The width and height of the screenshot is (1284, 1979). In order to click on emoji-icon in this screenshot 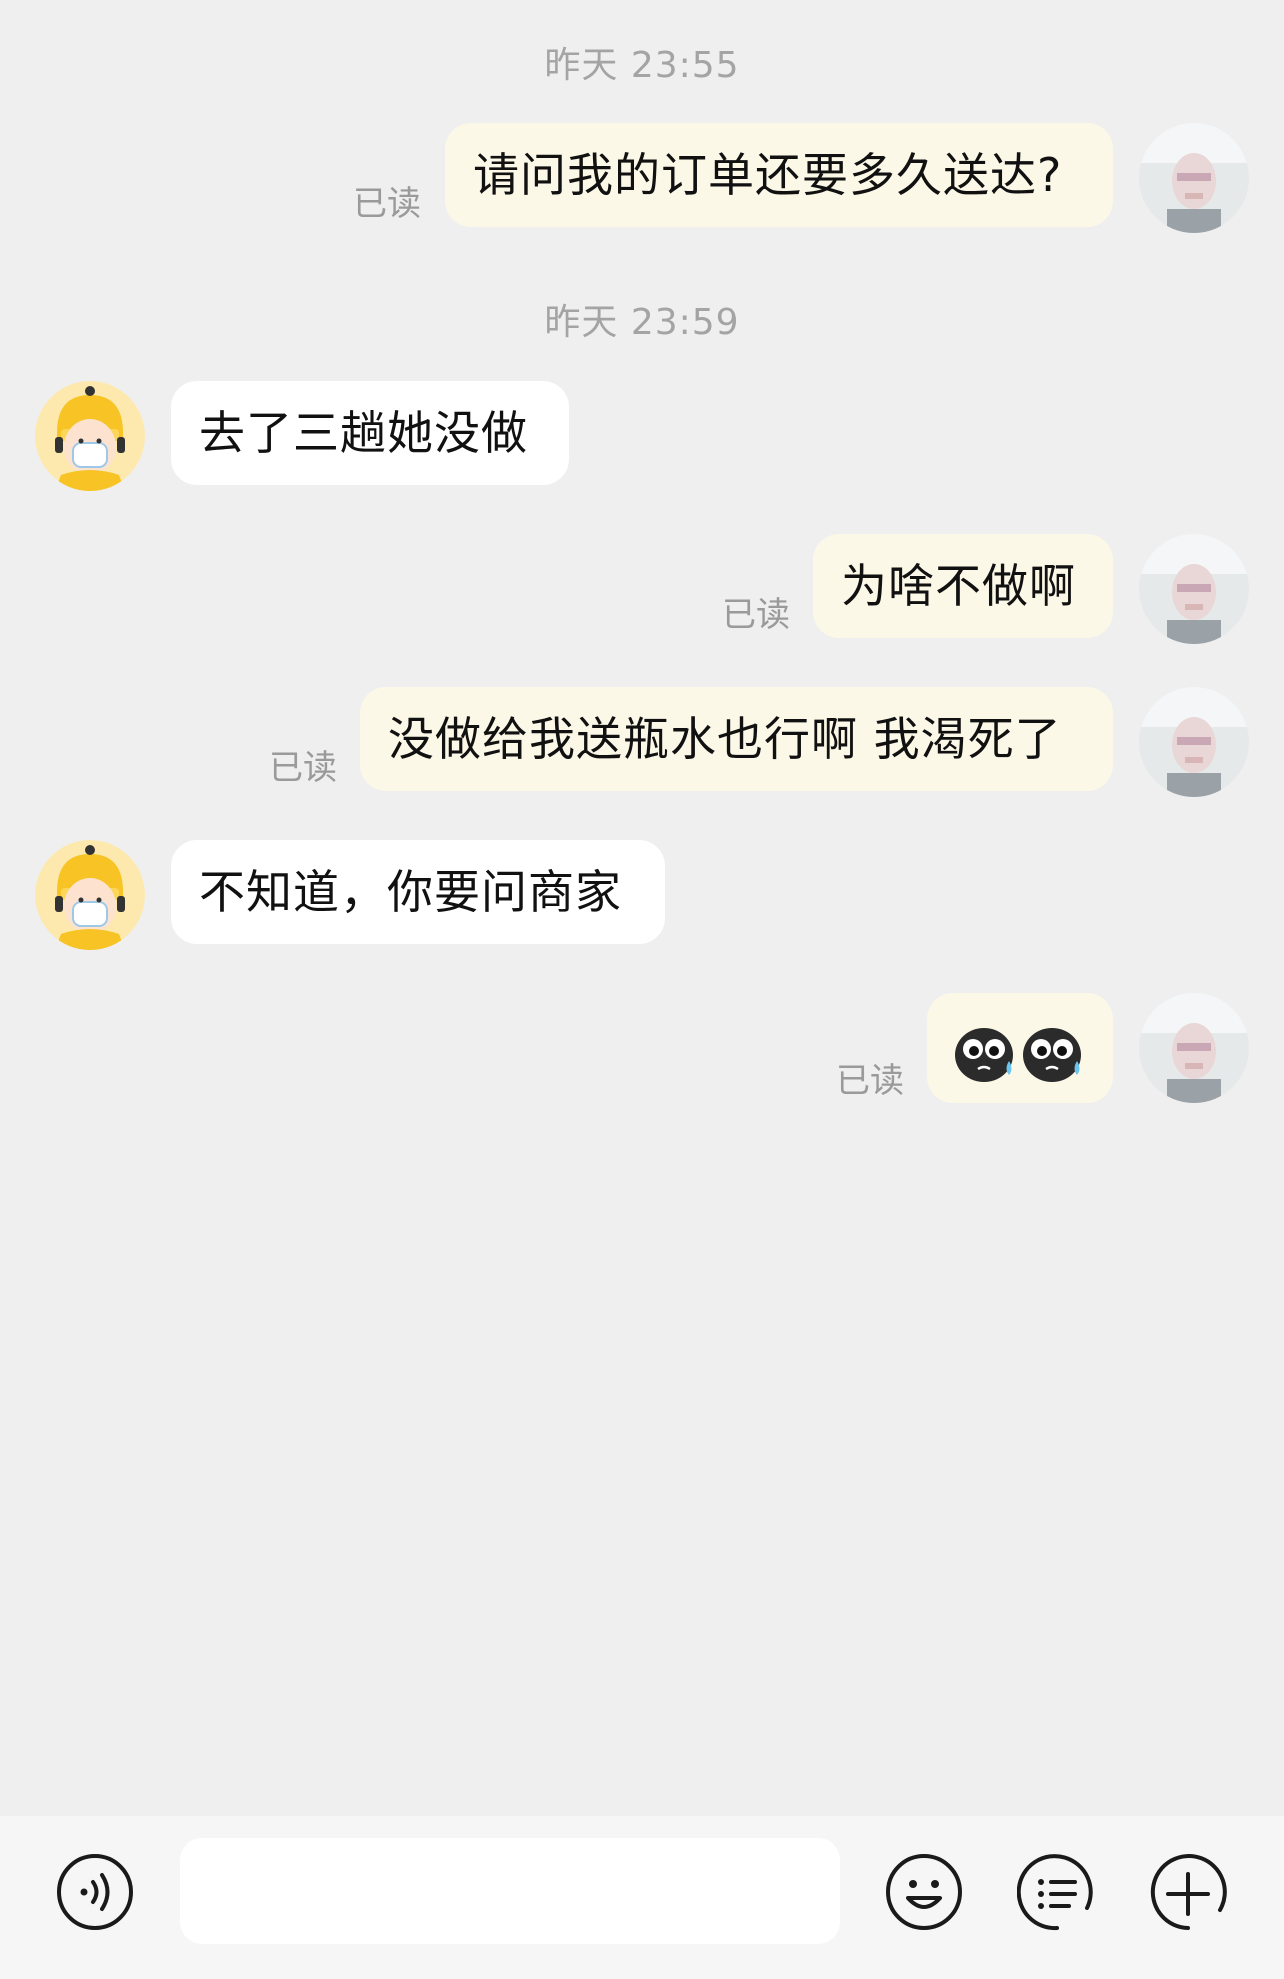, I will do `click(924, 1892)`.